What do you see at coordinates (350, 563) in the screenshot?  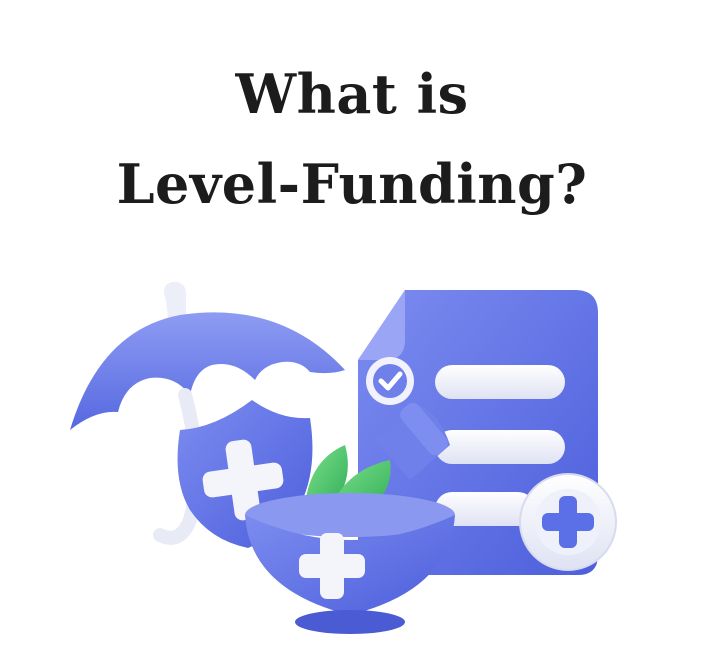 I see `mortar-bowl-icon` at bounding box center [350, 563].